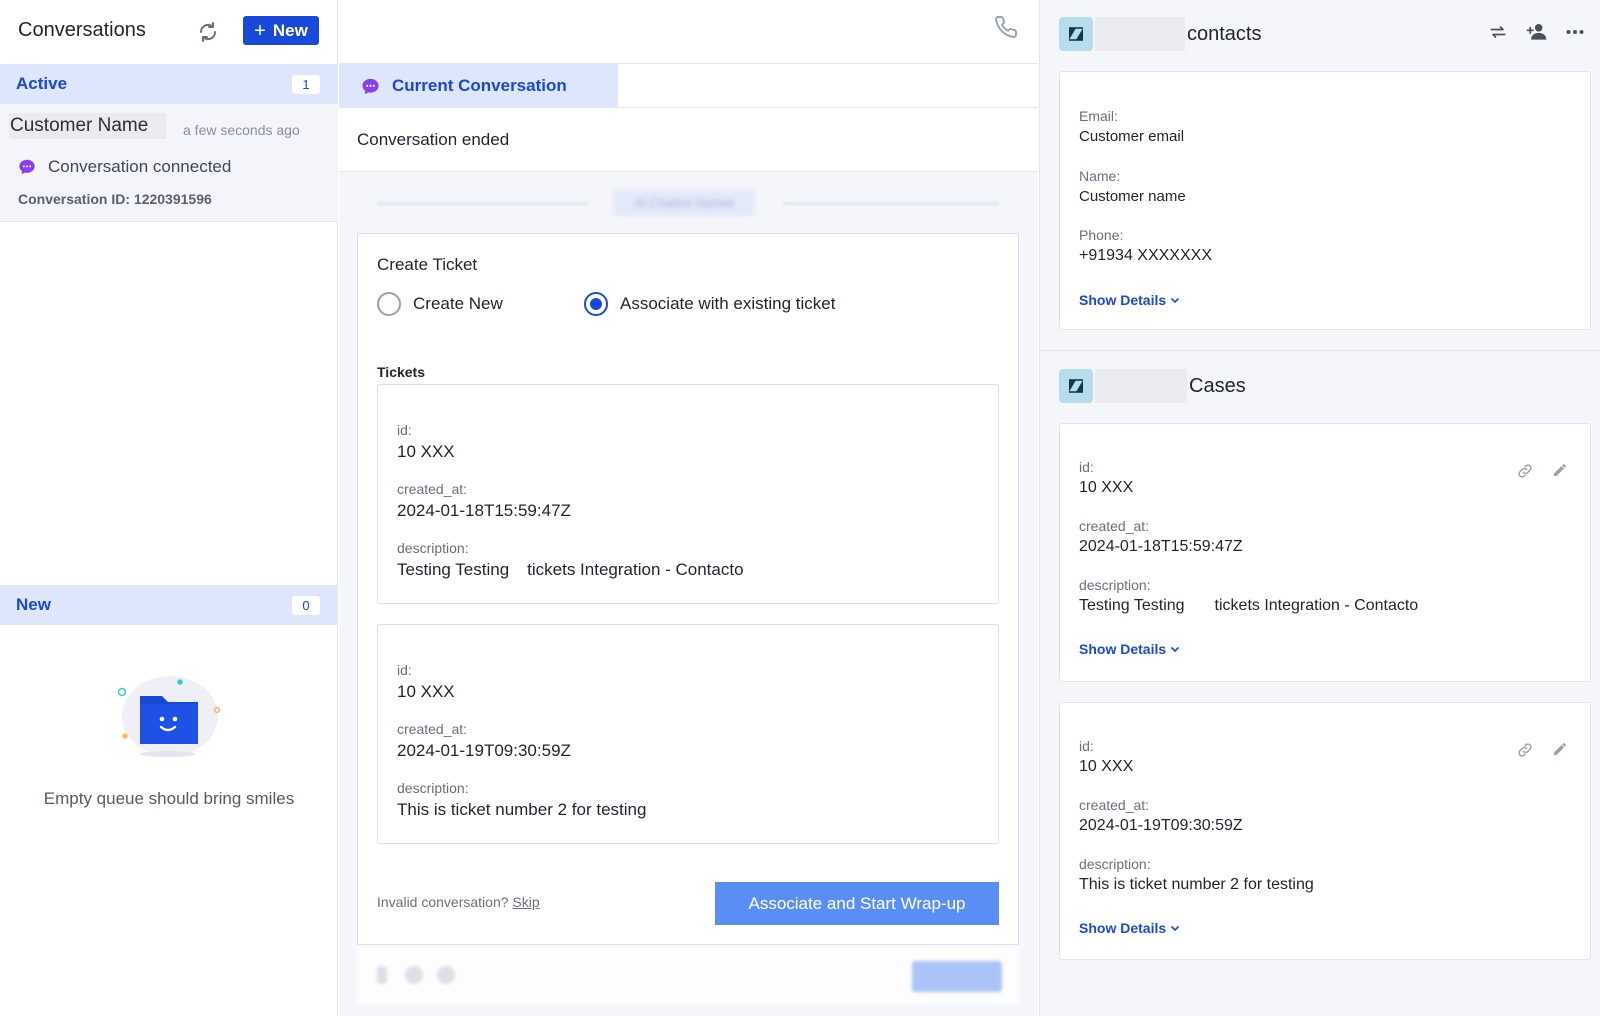 This screenshot has width=1600, height=1016. Describe the element at coordinates (1100, 176) in the screenshot. I see `contact-name-label: Name:` at that location.